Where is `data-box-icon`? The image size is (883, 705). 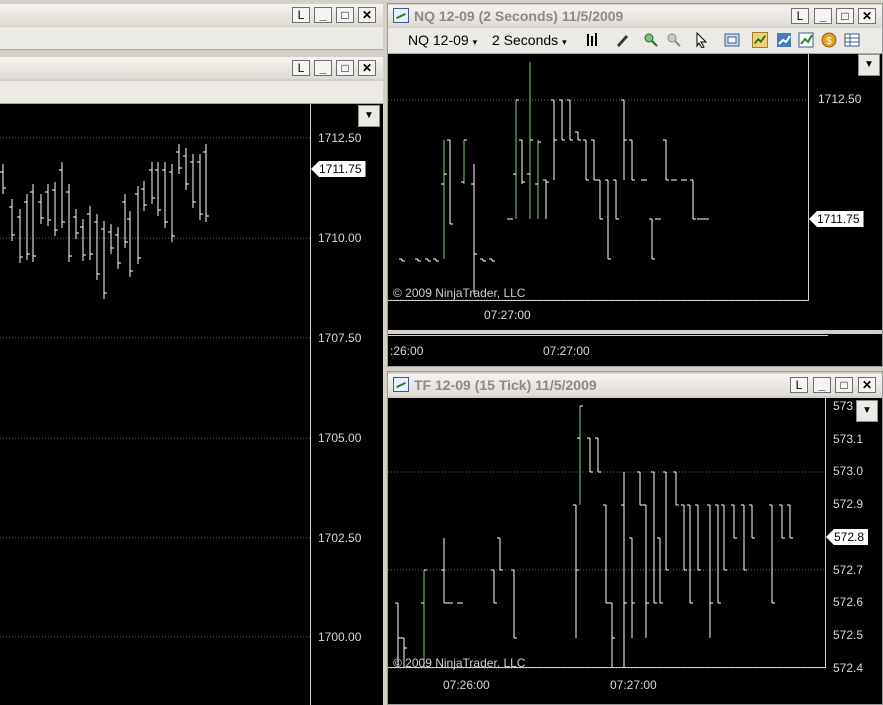 data-box-icon is located at coordinates (732, 40).